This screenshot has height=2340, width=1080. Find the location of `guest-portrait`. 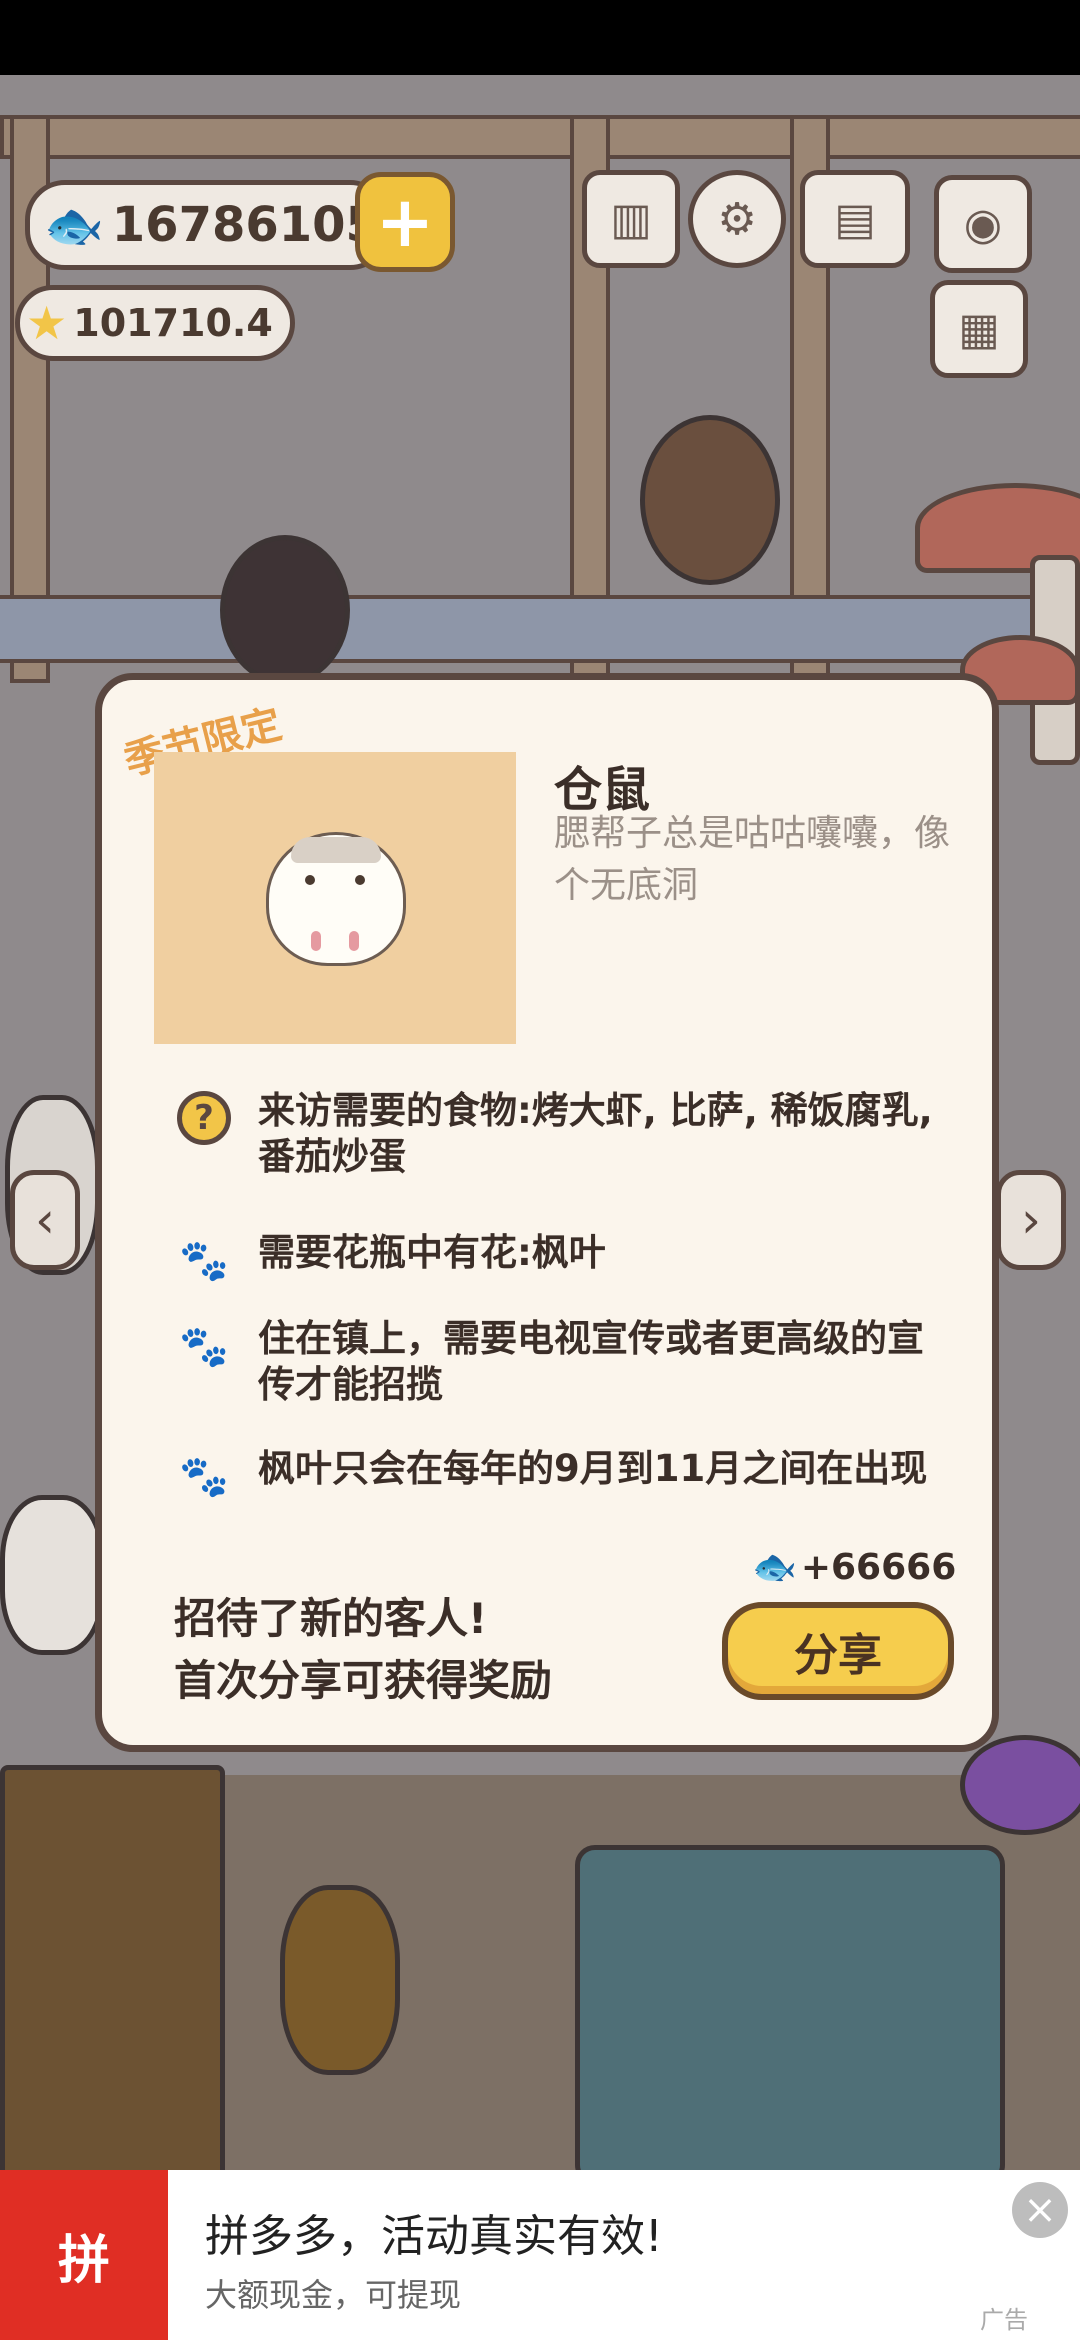

guest-portrait is located at coordinates (335, 898).